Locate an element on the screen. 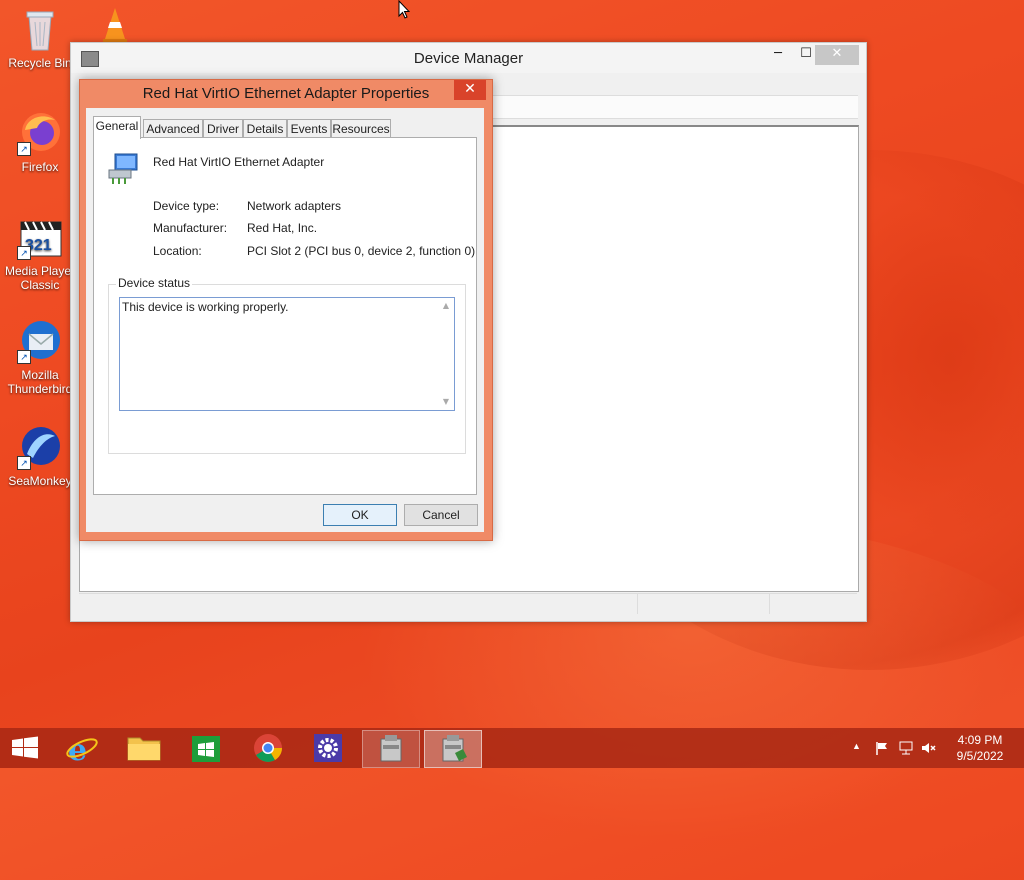 This screenshot has height=880, width=1024. location-label: Location: is located at coordinates (177, 251).